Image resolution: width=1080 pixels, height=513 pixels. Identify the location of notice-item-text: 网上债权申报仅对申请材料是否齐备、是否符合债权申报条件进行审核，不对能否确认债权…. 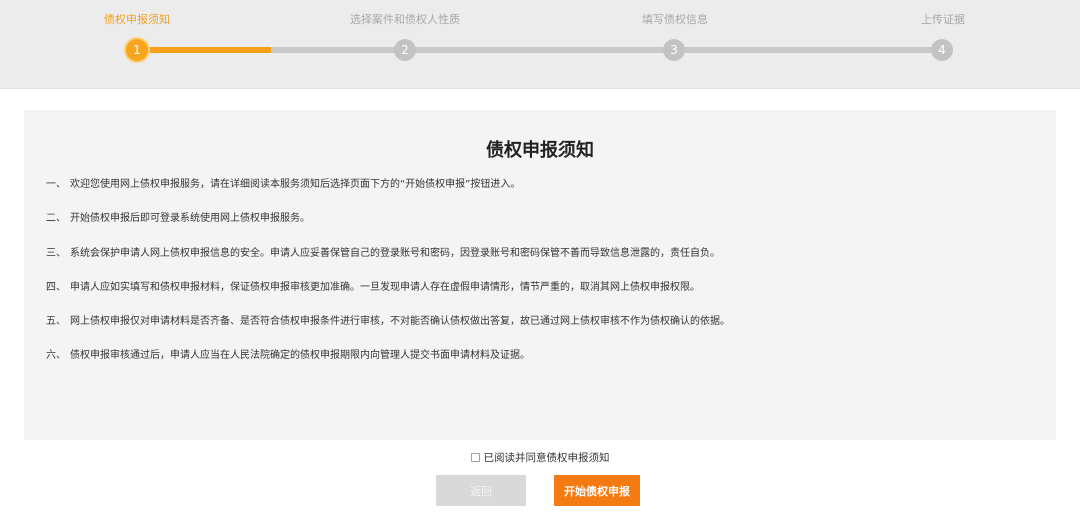
(400, 322).